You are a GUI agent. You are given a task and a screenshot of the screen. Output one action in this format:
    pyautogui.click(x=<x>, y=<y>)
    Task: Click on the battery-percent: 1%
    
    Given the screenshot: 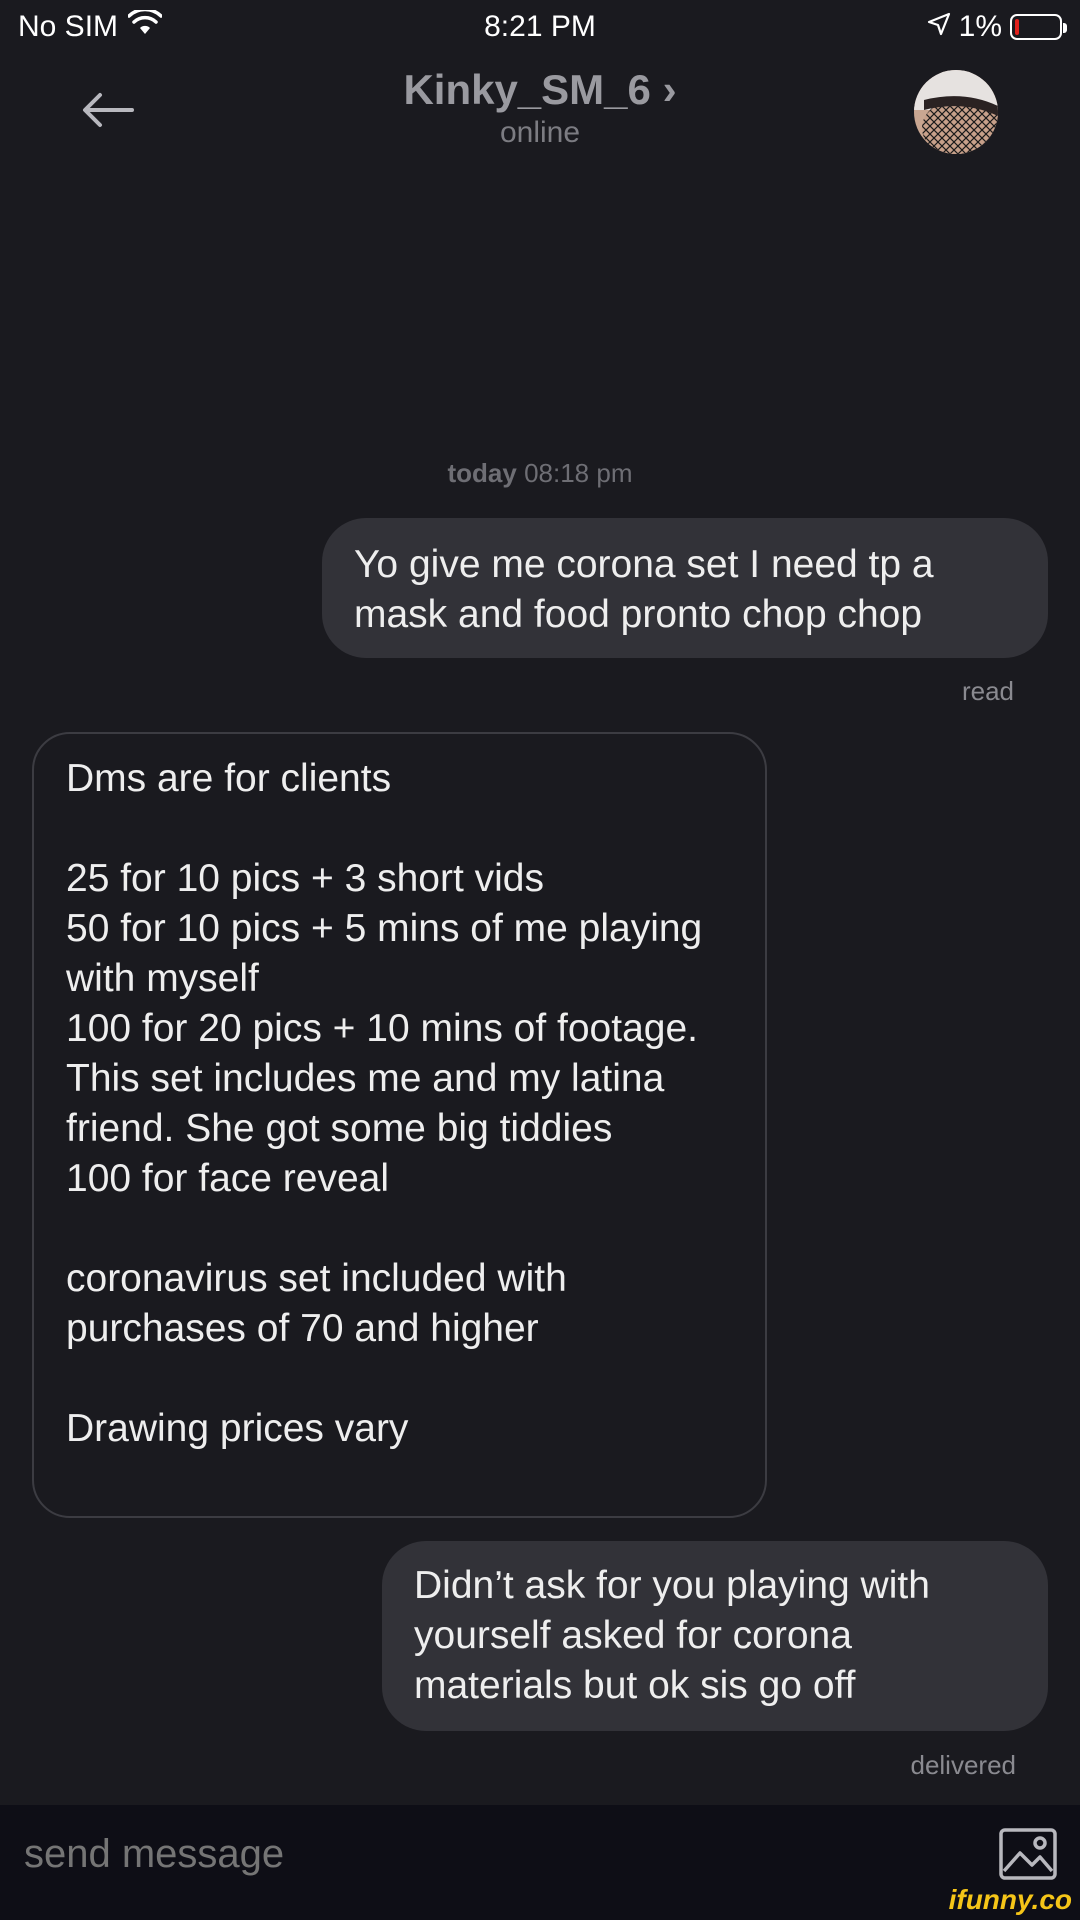 What is the action you would take?
    pyautogui.click(x=980, y=26)
    